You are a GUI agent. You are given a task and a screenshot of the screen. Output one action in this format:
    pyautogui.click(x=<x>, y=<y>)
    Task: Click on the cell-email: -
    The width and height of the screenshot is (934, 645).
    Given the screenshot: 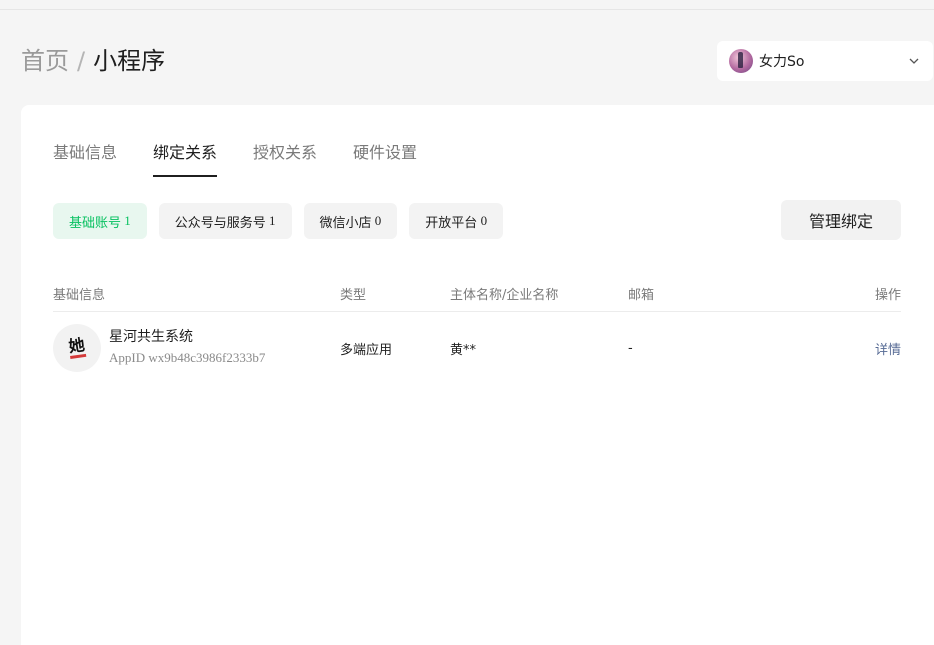 What is the action you would take?
    pyautogui.click(x=630, y=348)
    